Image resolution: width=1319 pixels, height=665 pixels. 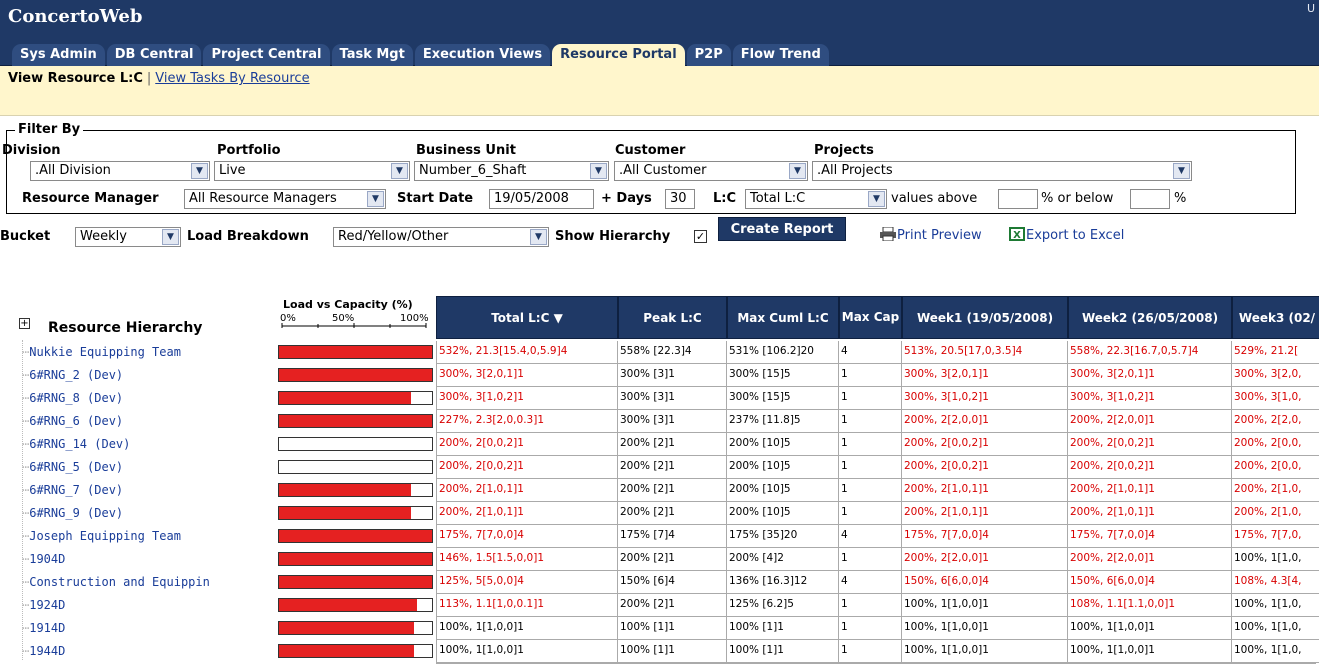 I want to click on table-cell: 300% [15]5, so click(x=783, y=398).